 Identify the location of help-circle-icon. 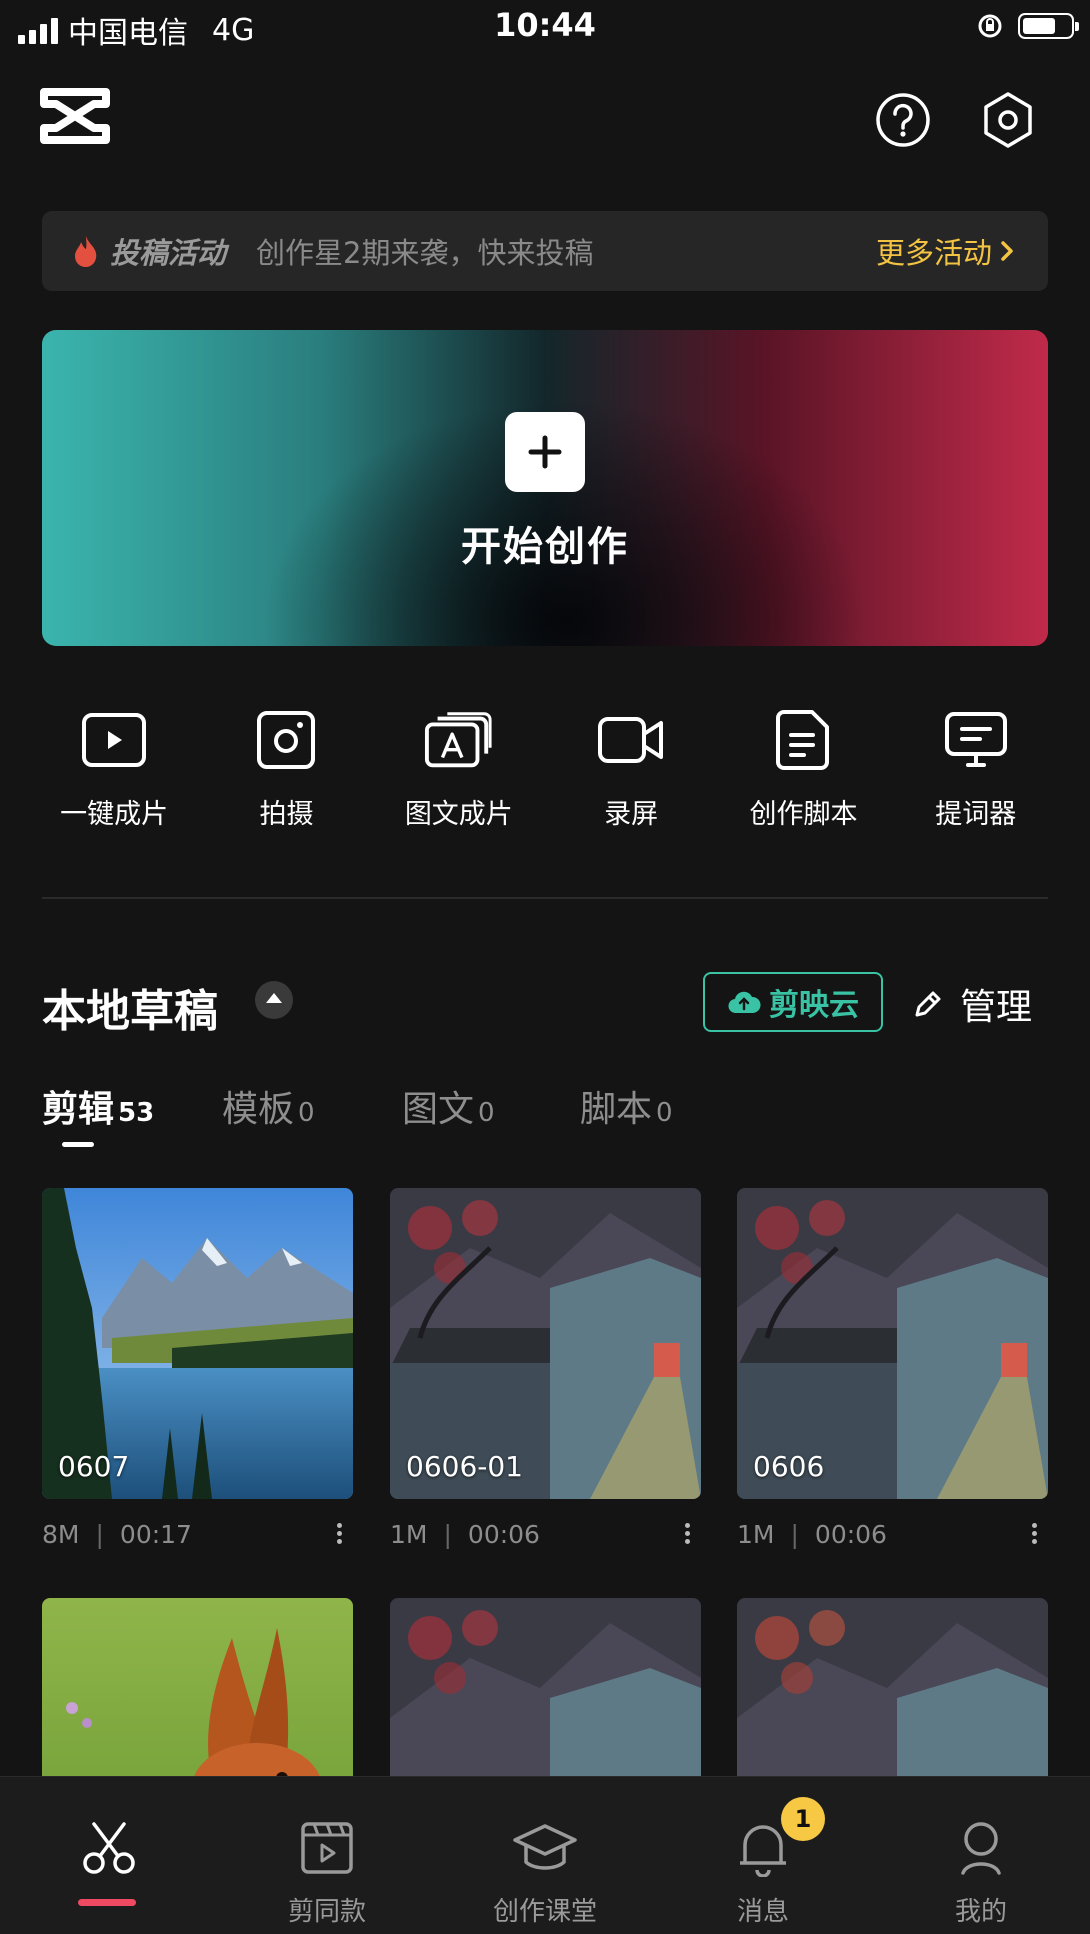
(903, 120).